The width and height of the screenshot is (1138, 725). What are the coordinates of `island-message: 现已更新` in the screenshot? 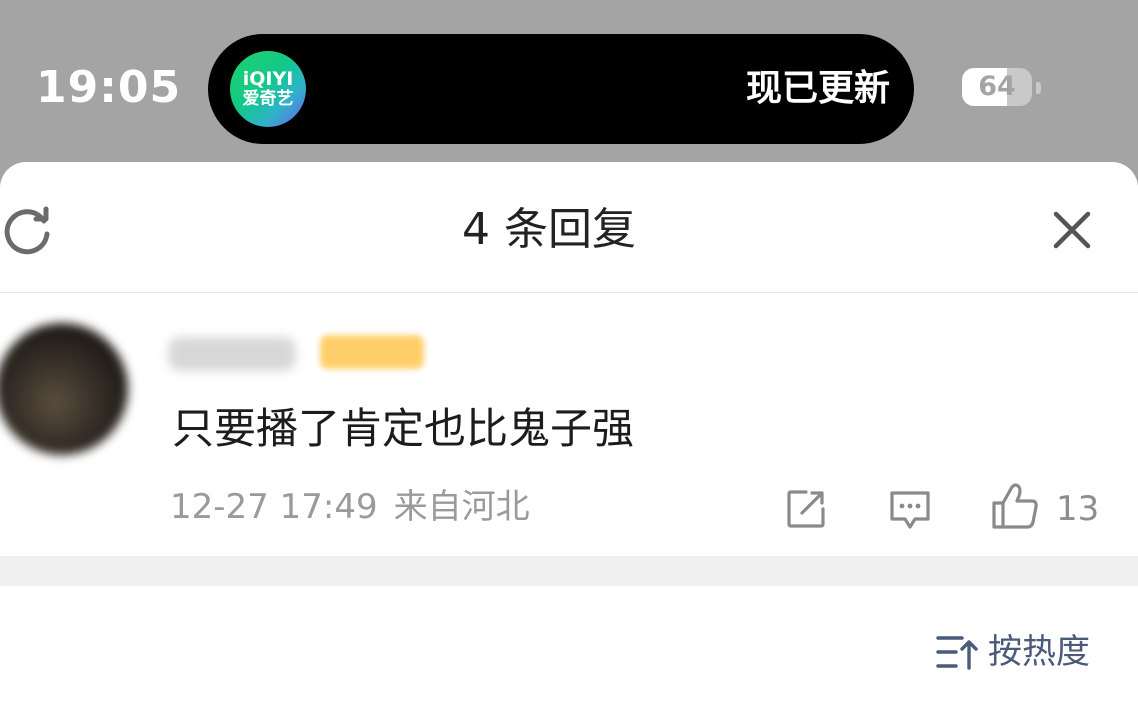 It's located at (817, 88).